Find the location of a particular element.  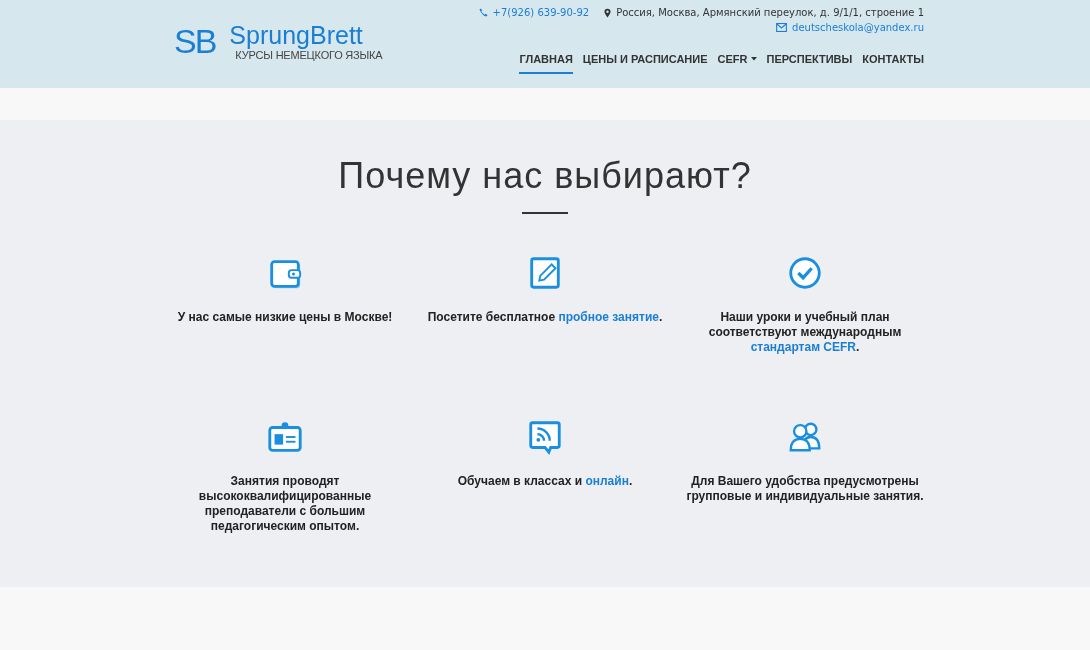

rss-chat-icon is located at coordinates (545, 437).